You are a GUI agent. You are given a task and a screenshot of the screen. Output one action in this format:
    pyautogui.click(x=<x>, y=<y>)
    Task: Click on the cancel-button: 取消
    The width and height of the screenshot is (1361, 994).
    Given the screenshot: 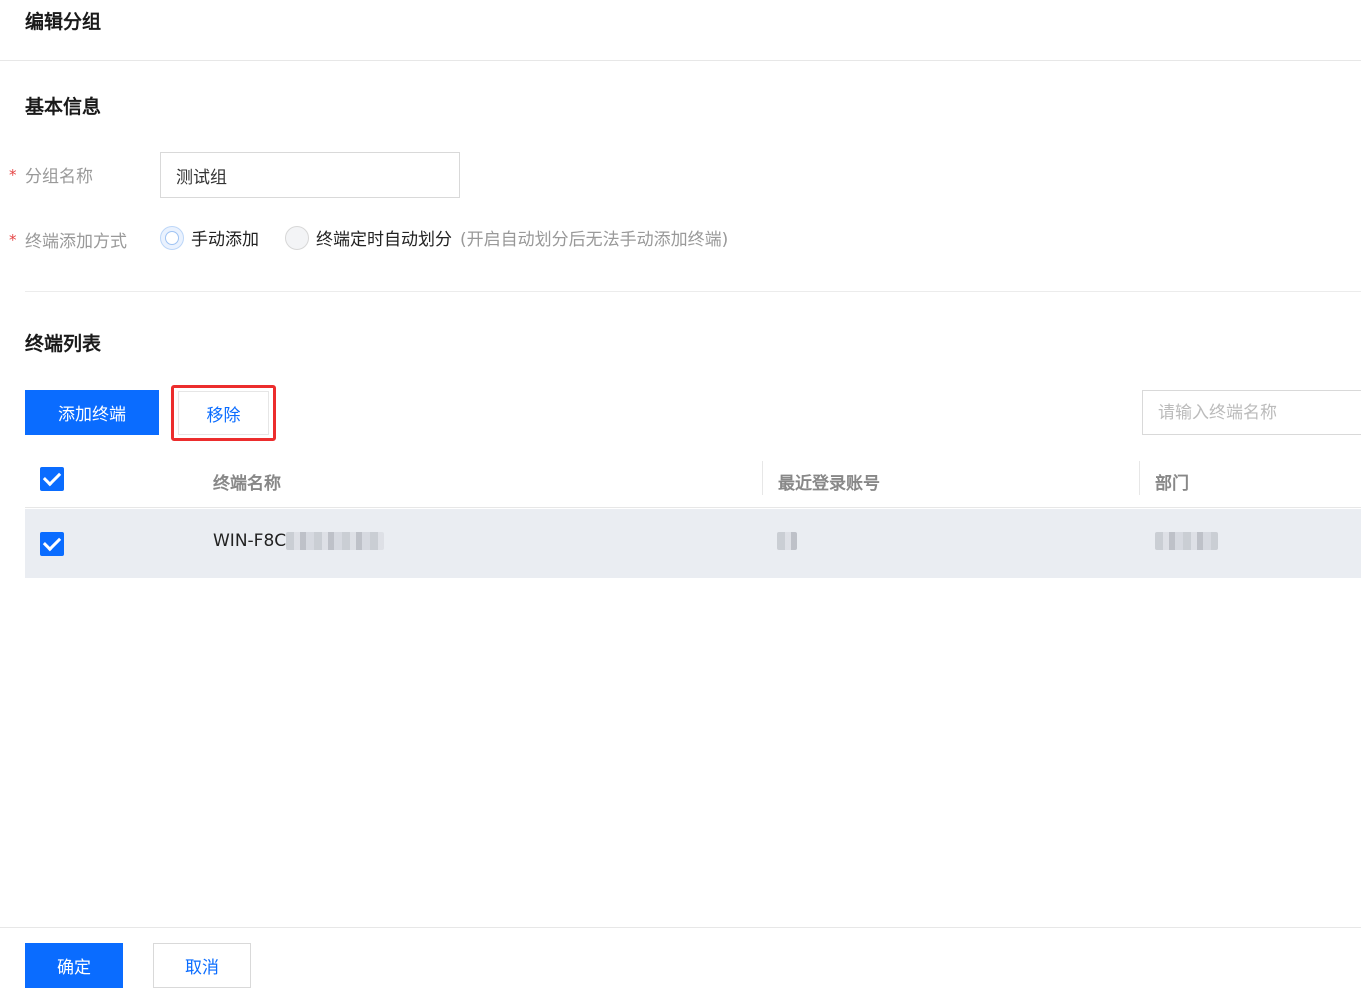 What is the action you would take?
    pyautogui.click(x=202, y=965)
    